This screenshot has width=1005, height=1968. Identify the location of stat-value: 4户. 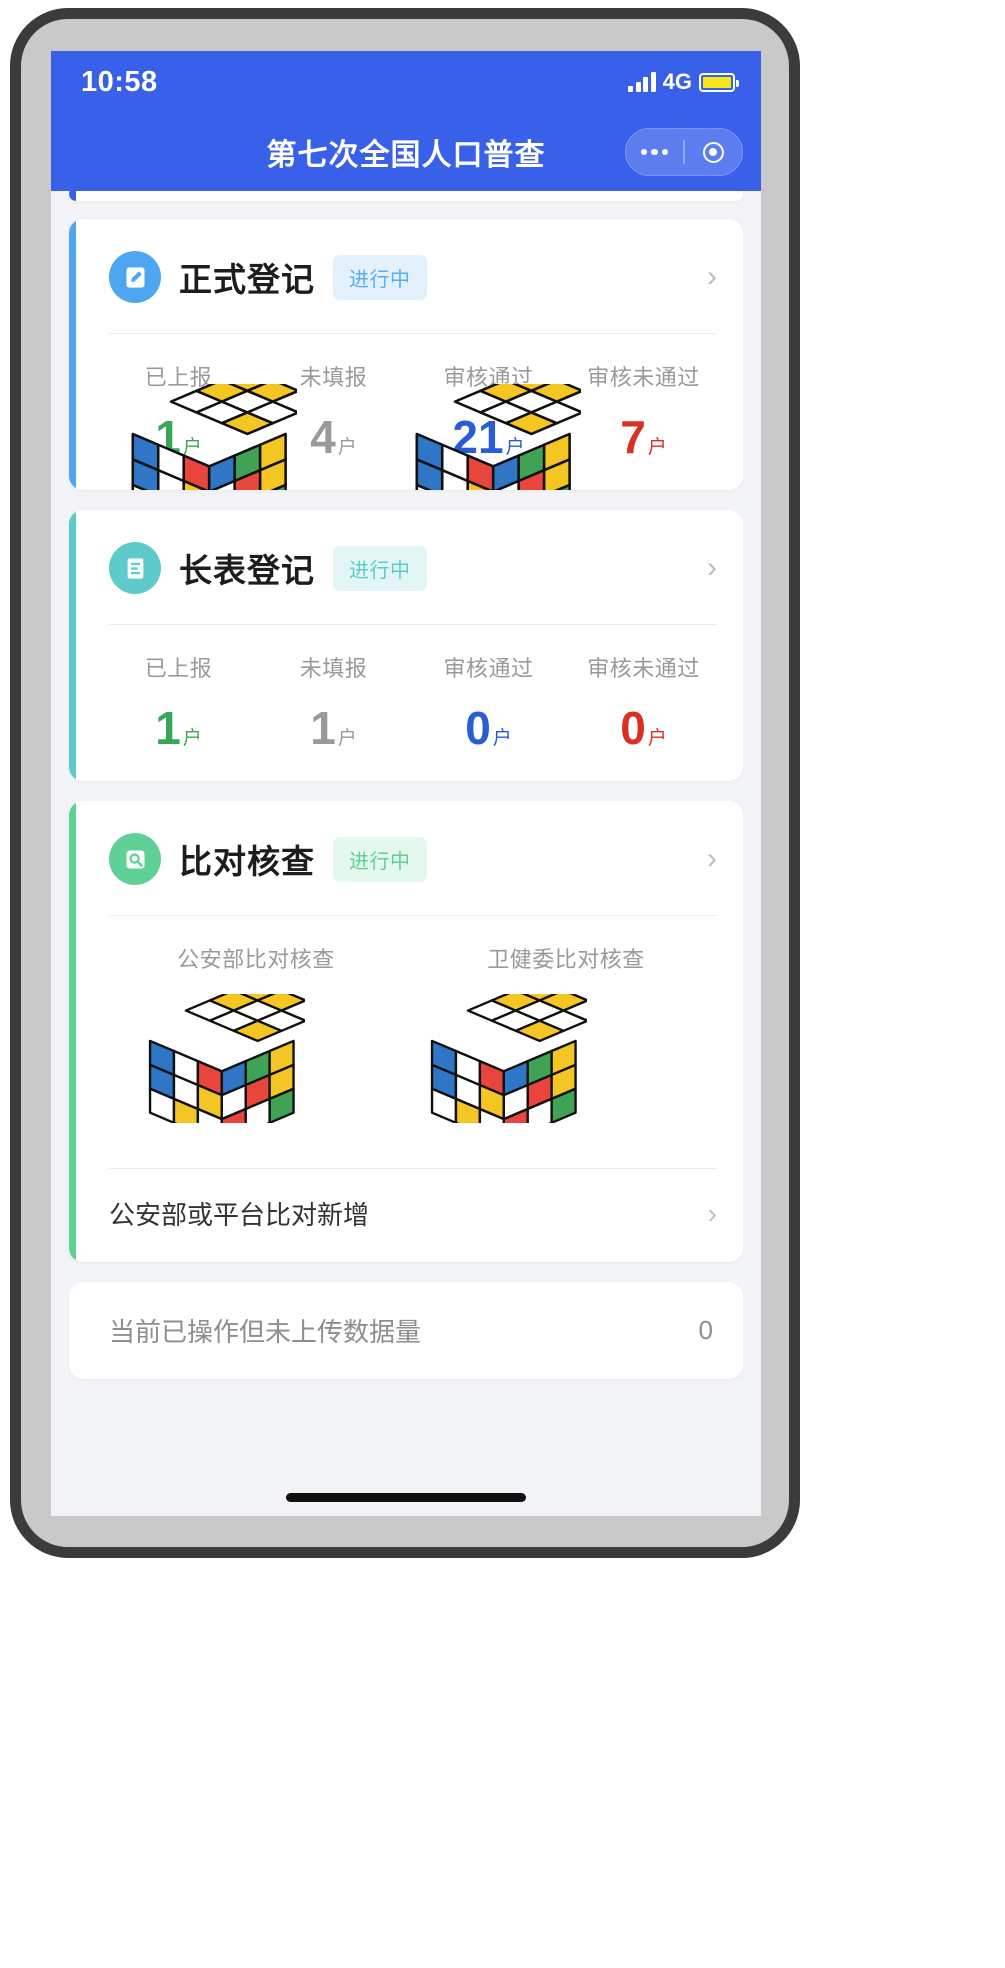
(333, 437).